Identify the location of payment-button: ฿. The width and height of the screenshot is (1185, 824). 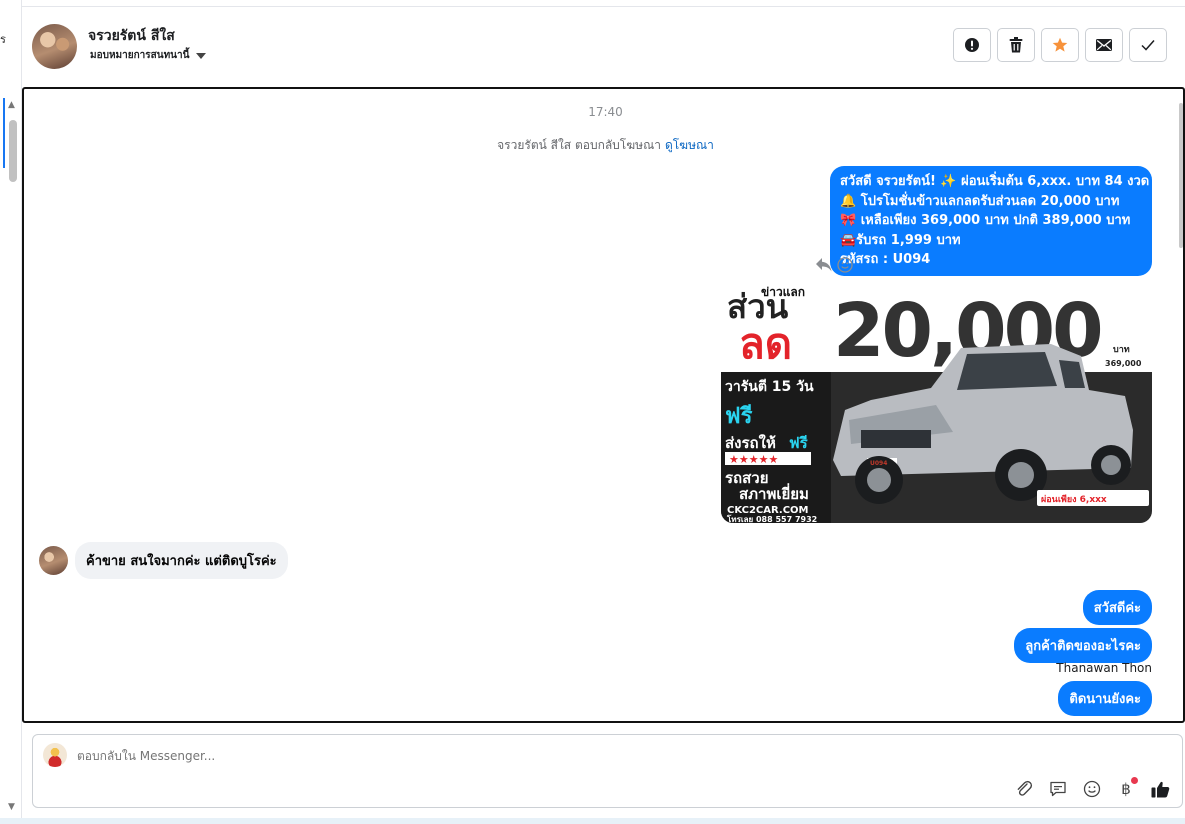
(1127, 788).